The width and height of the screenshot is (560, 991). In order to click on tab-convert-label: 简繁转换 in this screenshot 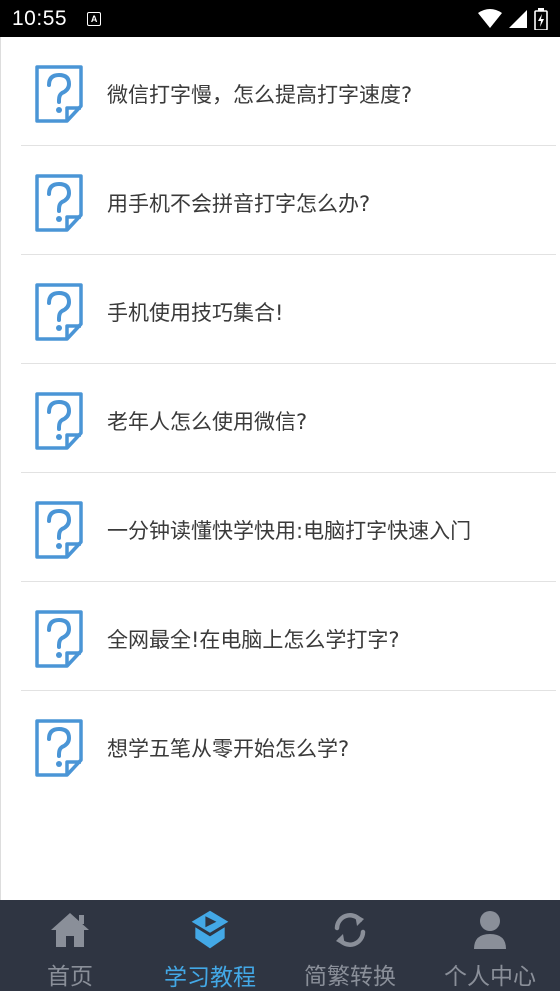, I will do `click(350, 977)`.